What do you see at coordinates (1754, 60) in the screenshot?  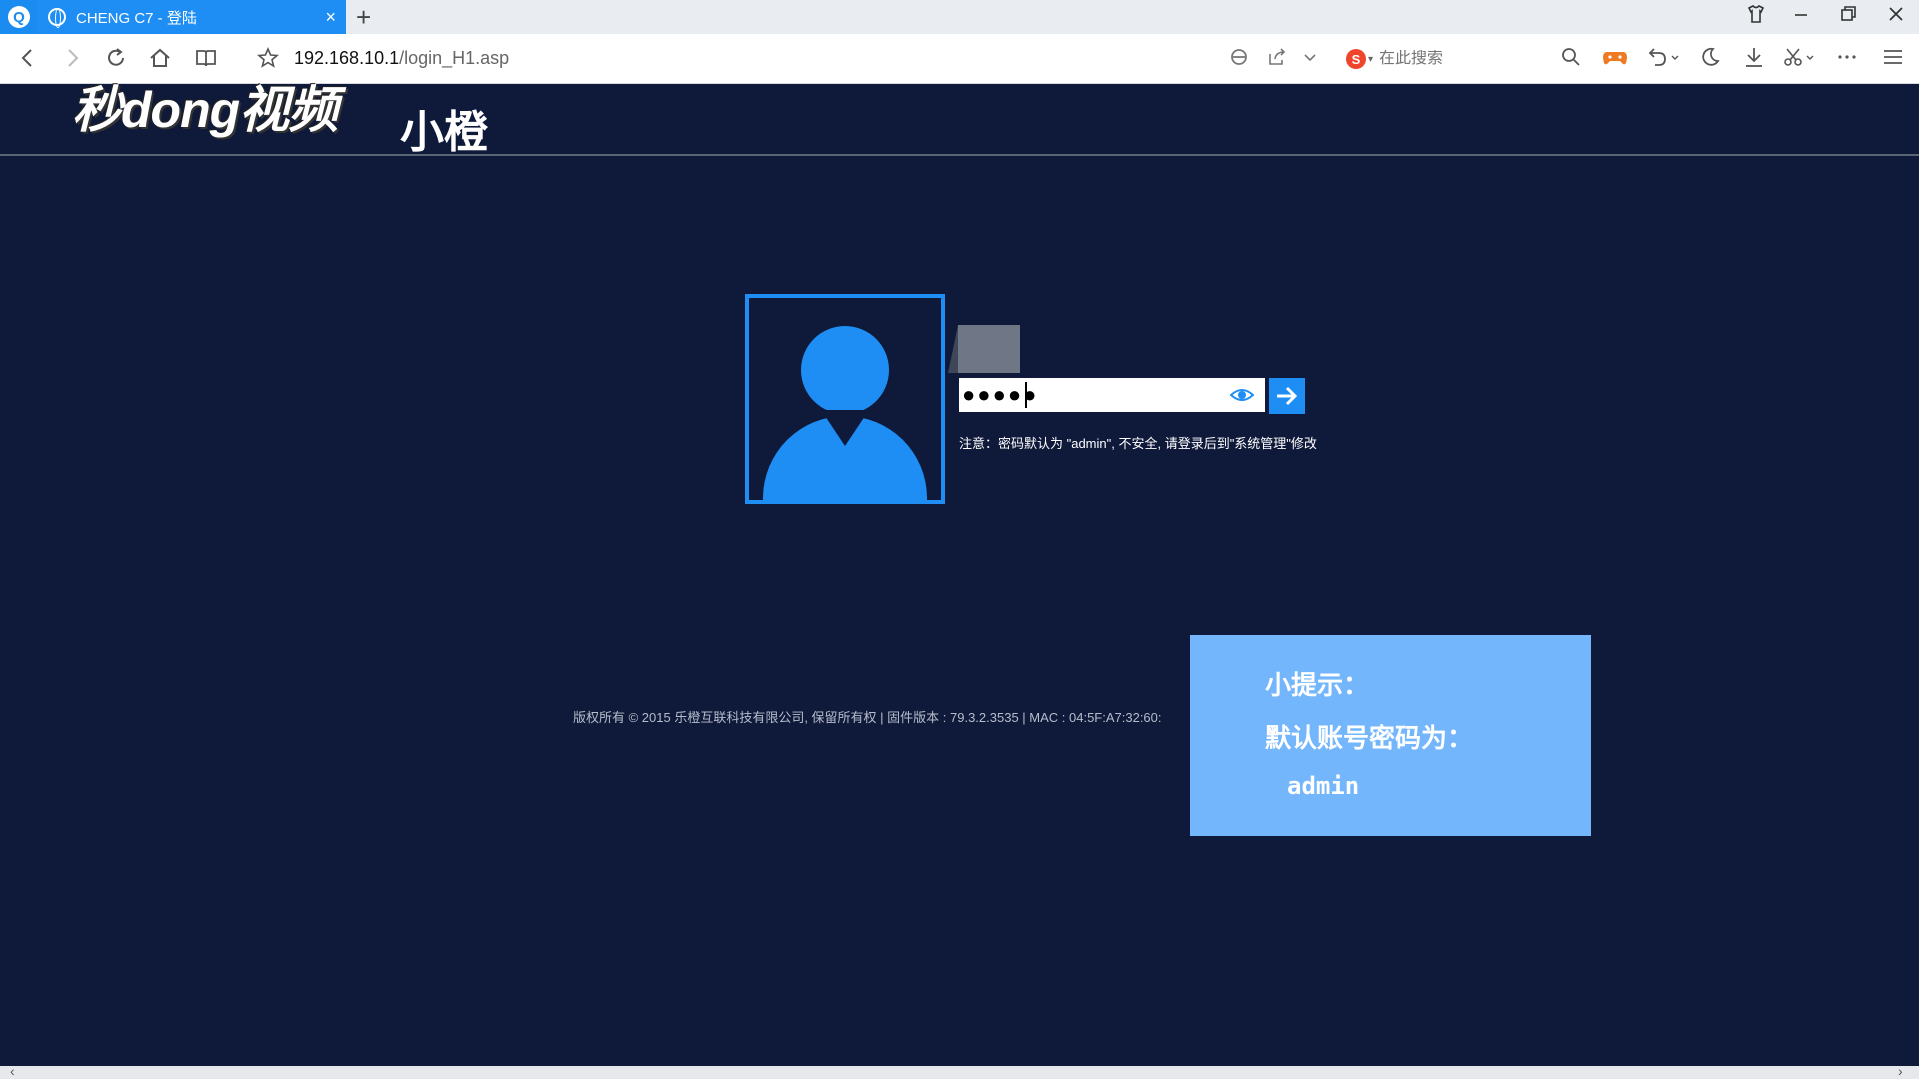 I see `download-icon` at bounding box center [1754, 60].